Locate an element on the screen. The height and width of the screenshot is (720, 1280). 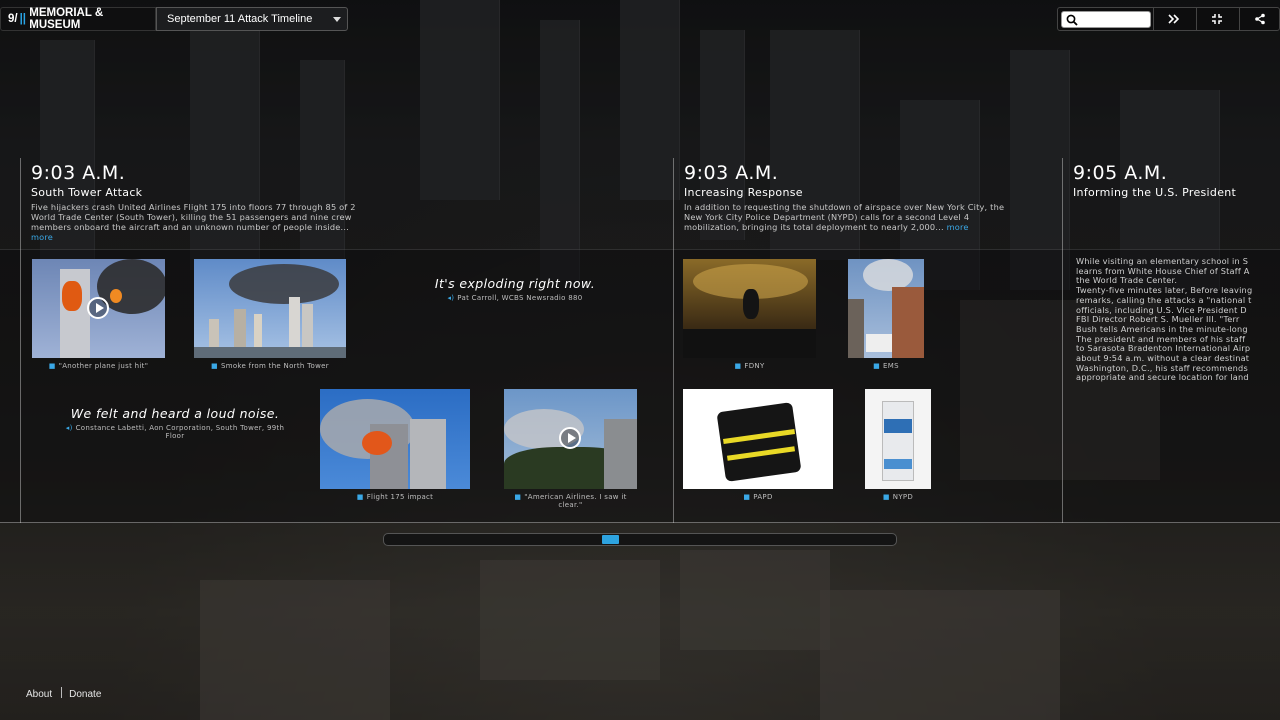
share-button is located at coordinates (1259, 19).